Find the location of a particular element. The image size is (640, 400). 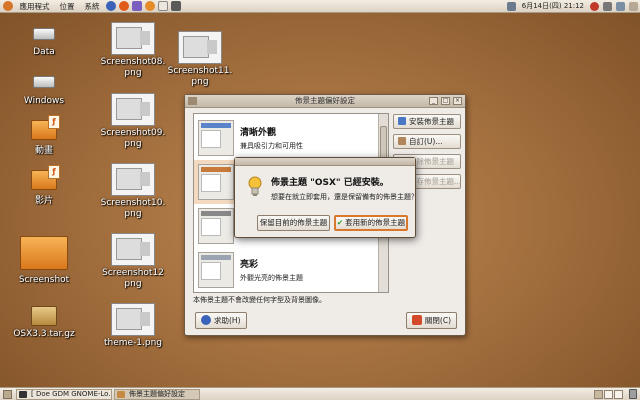

firefox-icon is located at coordinates (150, 6).